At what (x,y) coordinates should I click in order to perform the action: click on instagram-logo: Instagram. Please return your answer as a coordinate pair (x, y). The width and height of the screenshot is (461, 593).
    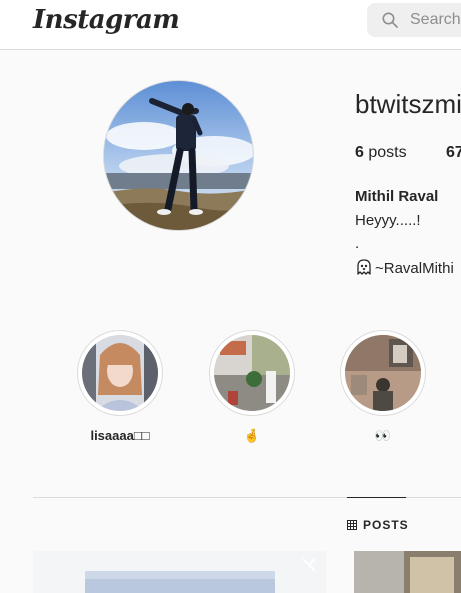
    Looking at the image, I should click on (106, 20).